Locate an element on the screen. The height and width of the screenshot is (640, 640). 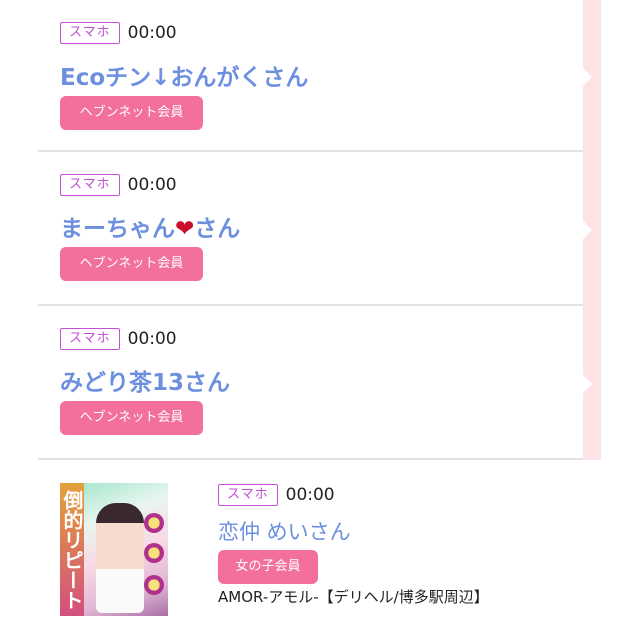
visitor-name: まーちゃん❤さん is located at coordinates (150, 226).